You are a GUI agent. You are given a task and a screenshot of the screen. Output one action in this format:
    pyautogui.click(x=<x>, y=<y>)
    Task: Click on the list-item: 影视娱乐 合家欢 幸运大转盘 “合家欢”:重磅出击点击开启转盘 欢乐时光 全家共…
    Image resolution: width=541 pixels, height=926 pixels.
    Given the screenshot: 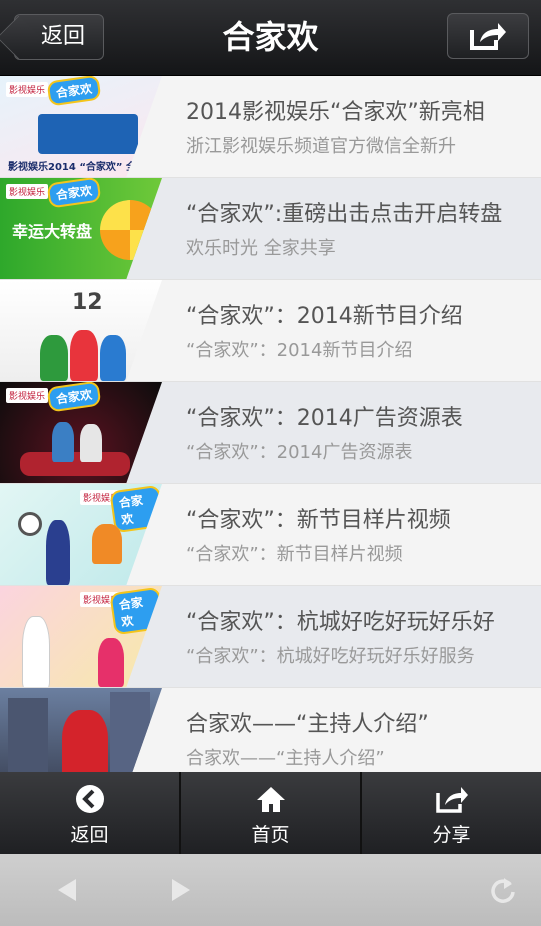 What is the action you would take?
    pyautogui.click(x=270, y=229)
    